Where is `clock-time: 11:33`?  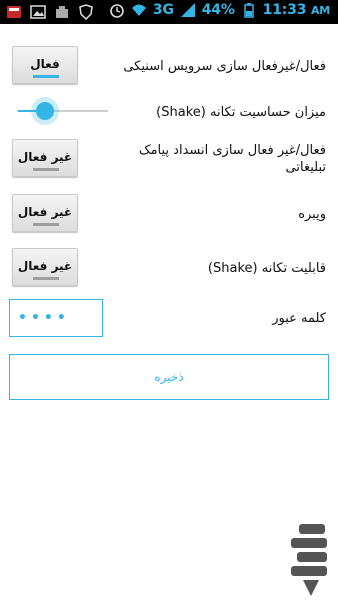
clock-time: 11:33 is located at coordinates (284, 10).